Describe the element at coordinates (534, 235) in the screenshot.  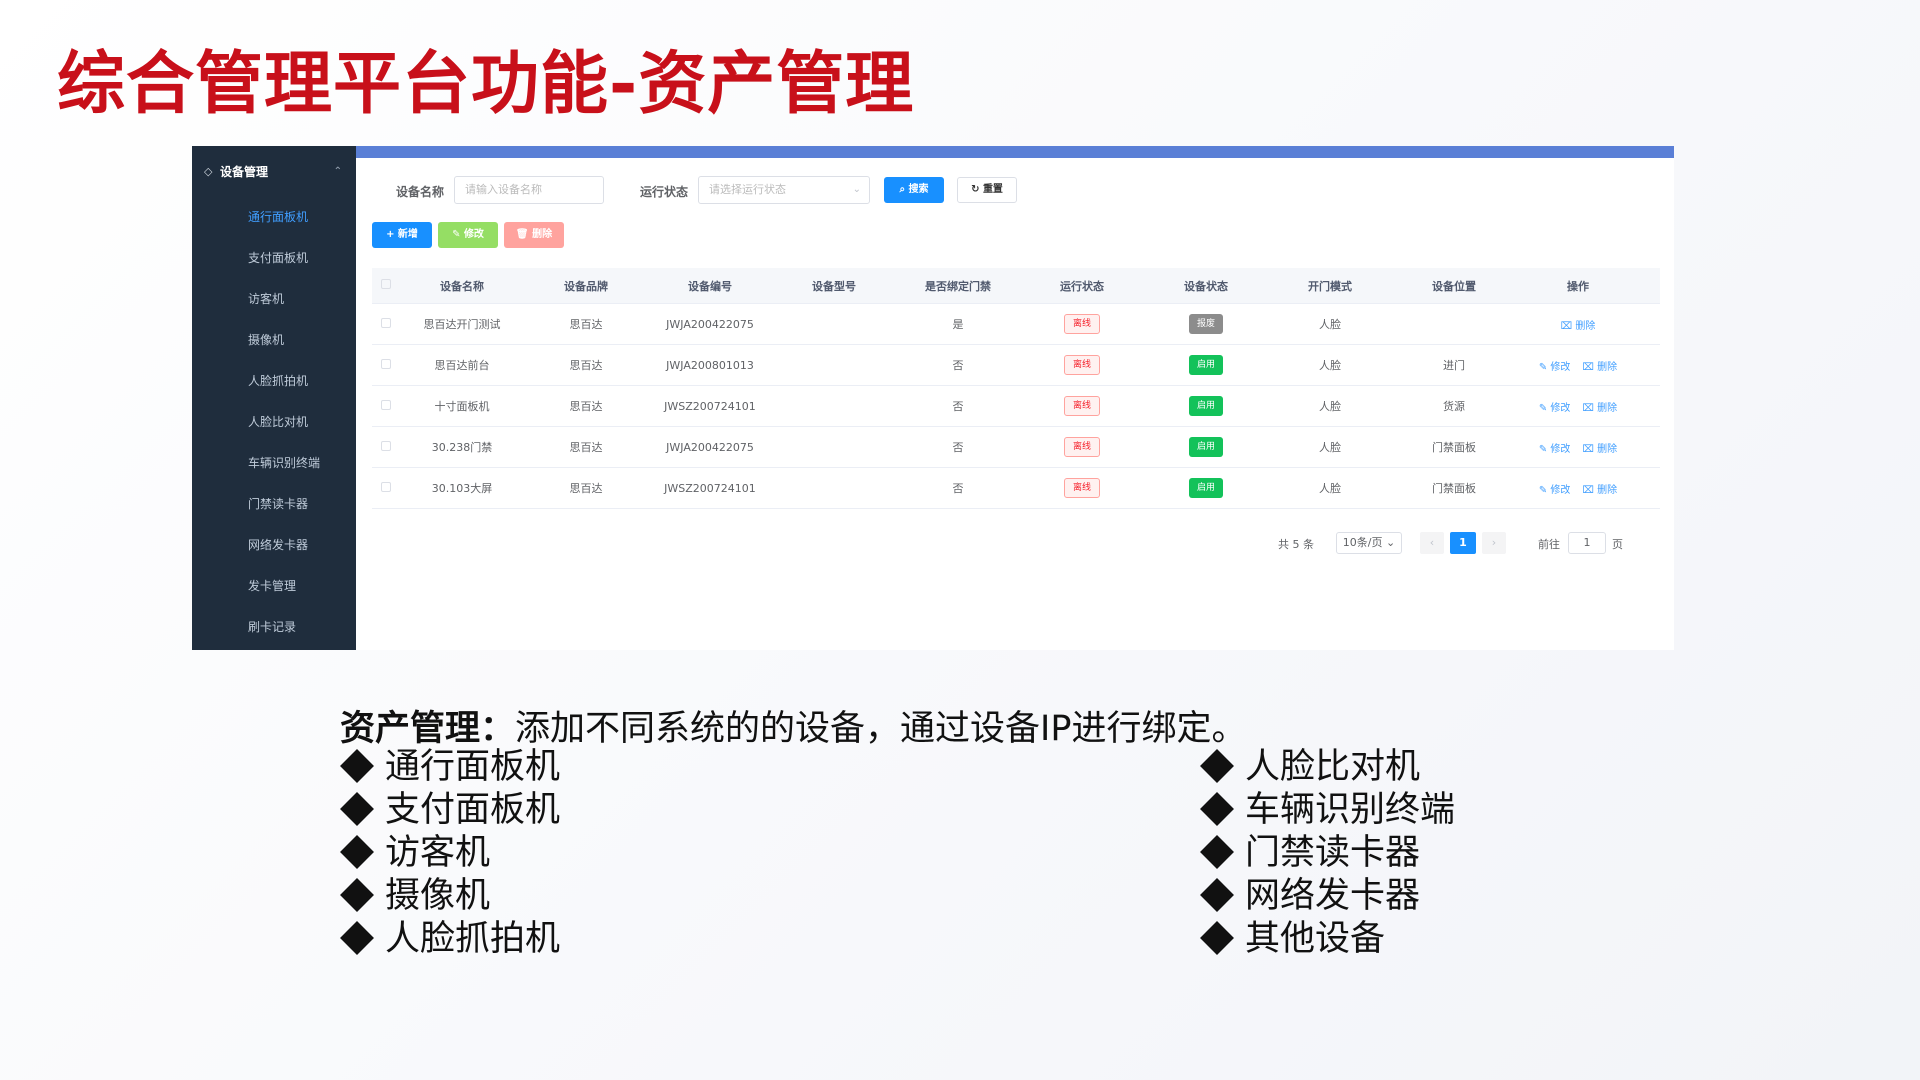
I see `delete-button: 🗑 删除` at that location.